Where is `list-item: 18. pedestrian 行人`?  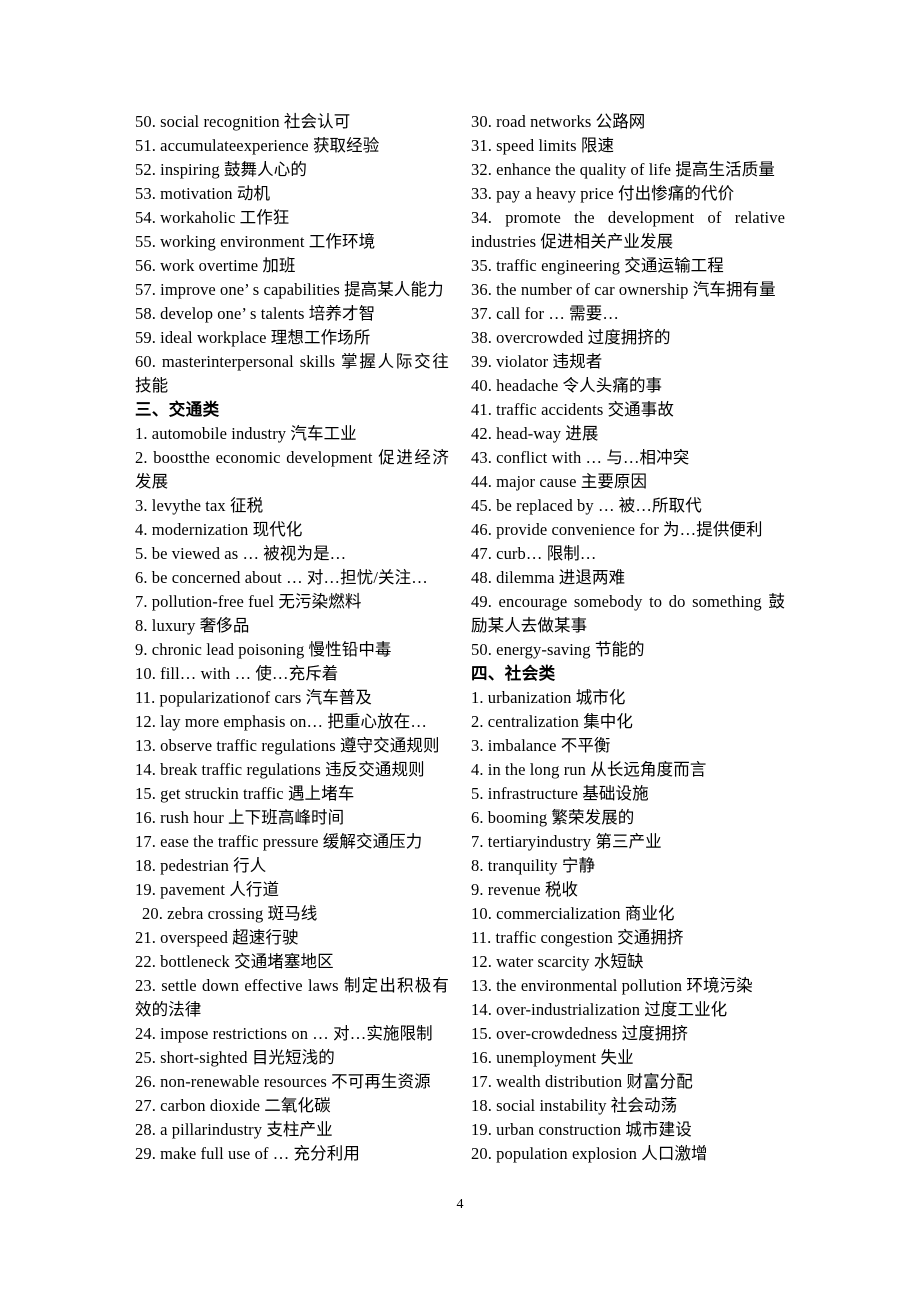
list-item: 18. pedestrian 行人 is located at coordinates (201, 865).